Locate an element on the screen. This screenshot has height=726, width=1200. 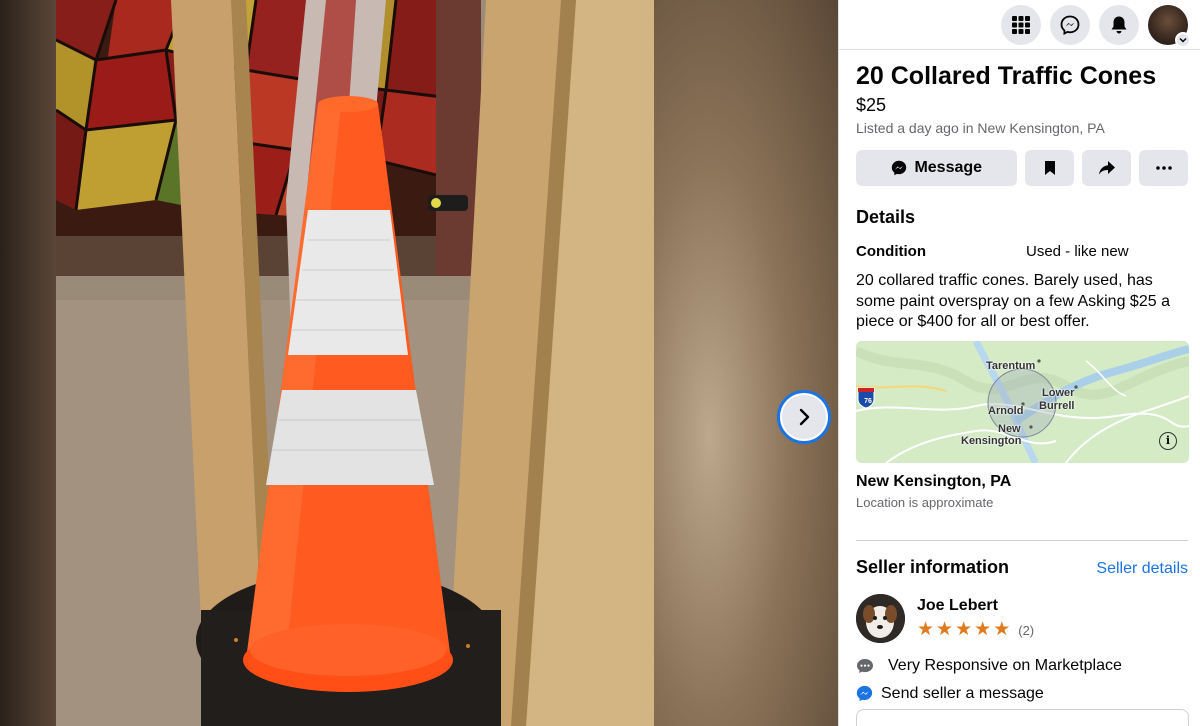
listing-price: $25 is located at coordinates (871, 105).